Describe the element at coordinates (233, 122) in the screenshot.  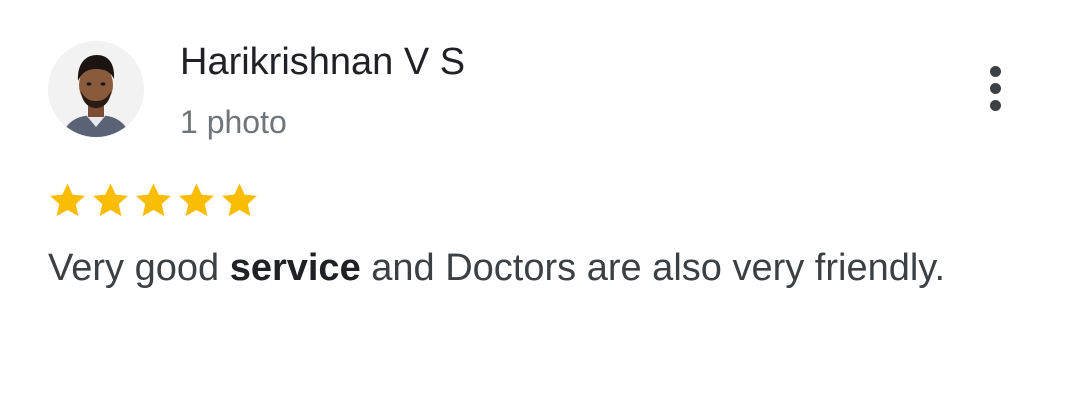
I see `reviewer-photo-count: 1 photo` at that location.